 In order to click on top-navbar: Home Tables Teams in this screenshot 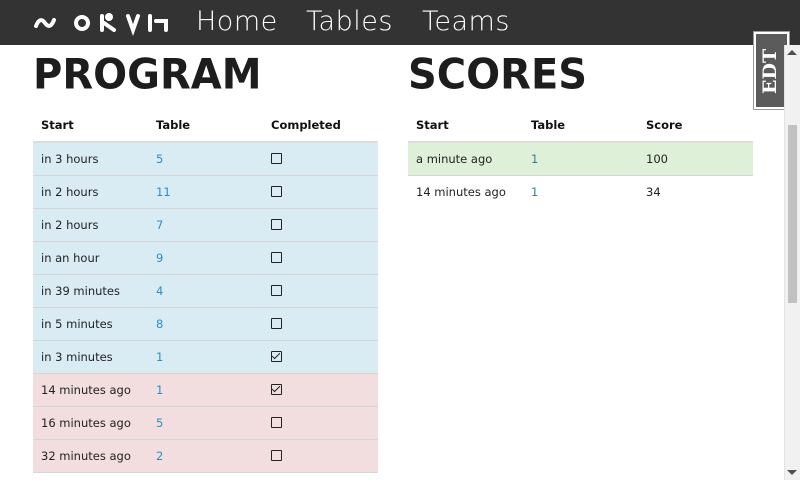, I will do `click(400, 22)`.